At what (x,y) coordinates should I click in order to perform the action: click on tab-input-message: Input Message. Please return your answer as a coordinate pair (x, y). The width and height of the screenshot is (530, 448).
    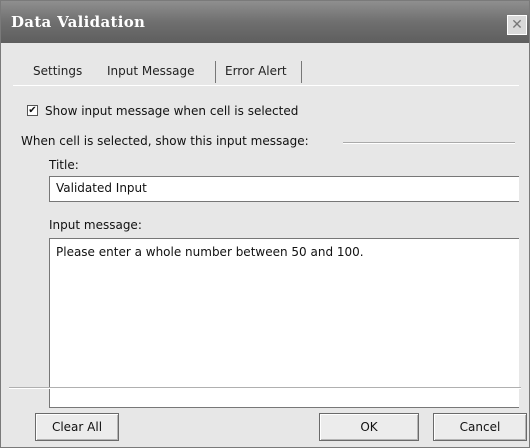
    Looking at the image, I should click on (151, 71).